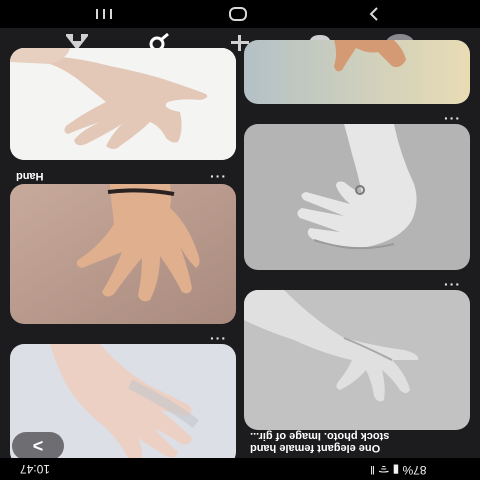 Image resolution: width=480 pixels, height=480 pixels. Describe the element at coordinates (123, 254) in the screenshot. I see `pin-hand-bracelet` at that location.